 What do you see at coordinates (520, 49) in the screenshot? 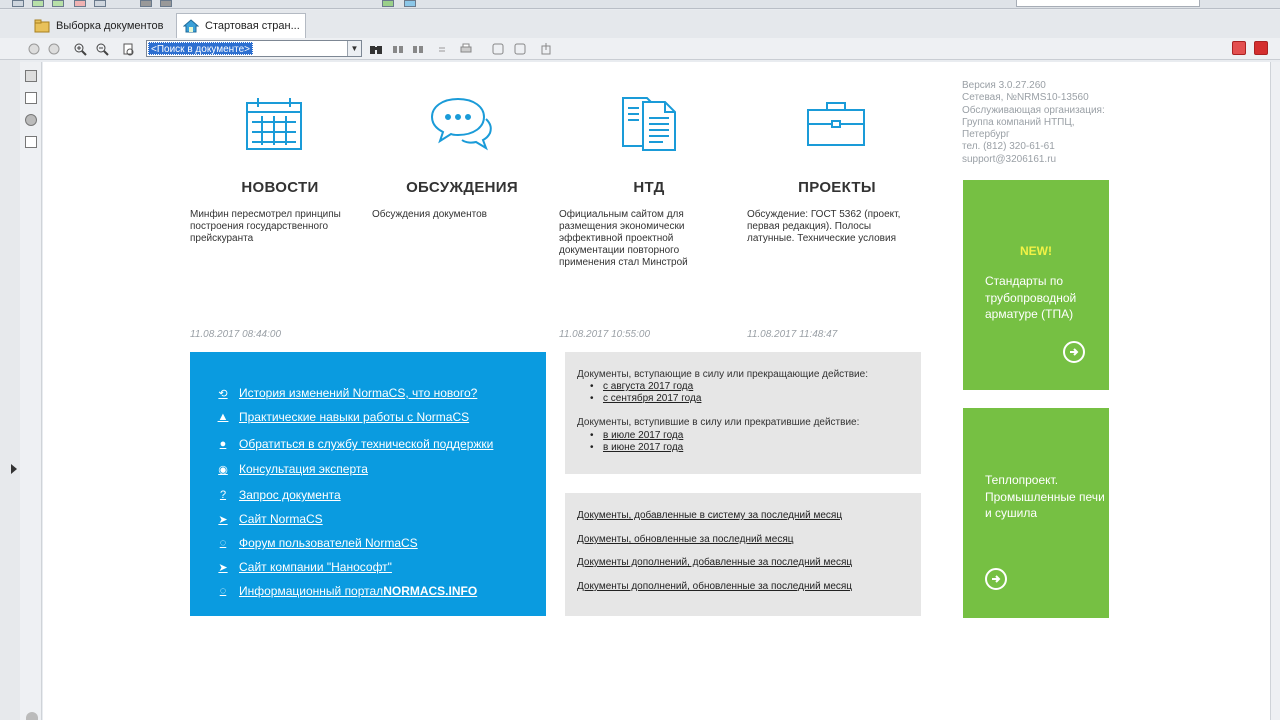
I see `settings-icon` at bounding box center [520, 49].